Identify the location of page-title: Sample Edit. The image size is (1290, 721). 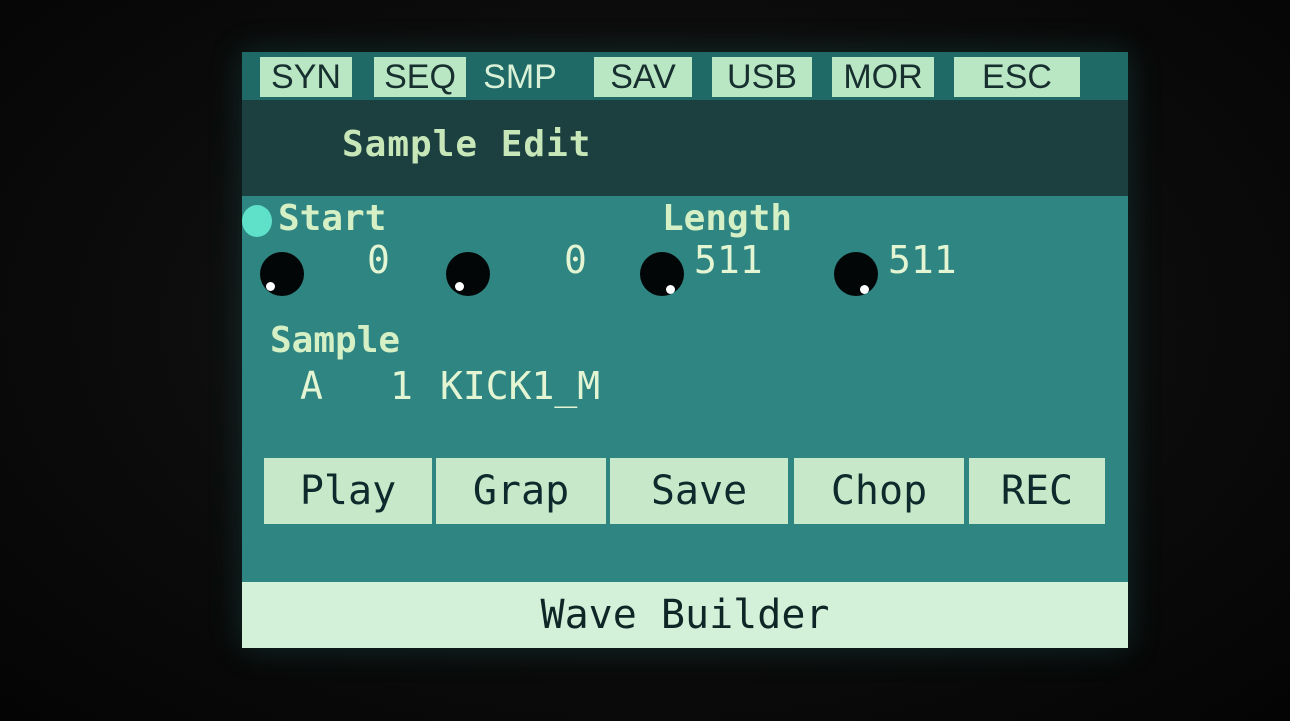
(467, 144).